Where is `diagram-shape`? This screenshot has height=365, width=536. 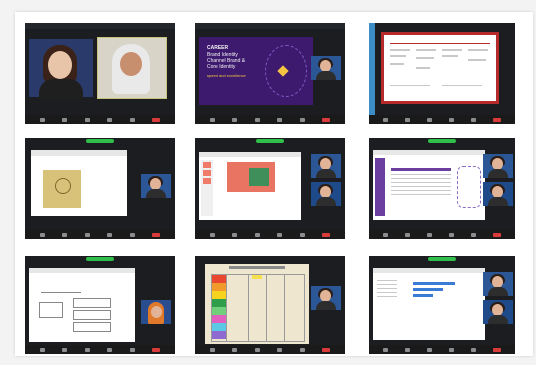
diagram-shape is located at coordinates (469, 187).